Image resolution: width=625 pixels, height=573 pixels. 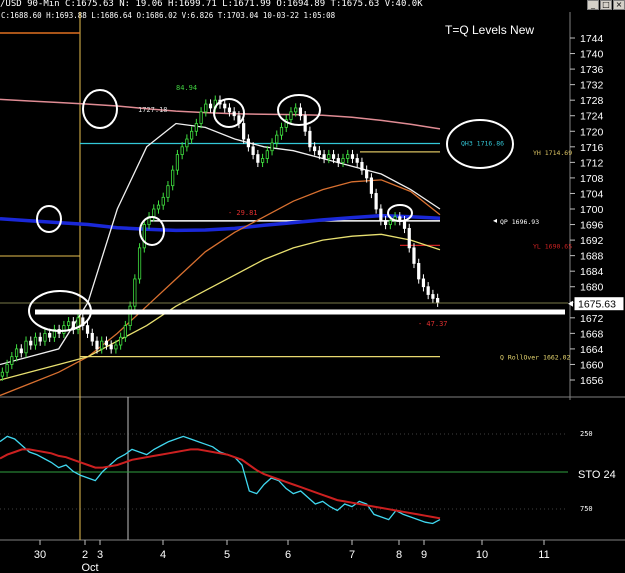 I want to click on qp-marker-icon, so click(x=495, y=220).